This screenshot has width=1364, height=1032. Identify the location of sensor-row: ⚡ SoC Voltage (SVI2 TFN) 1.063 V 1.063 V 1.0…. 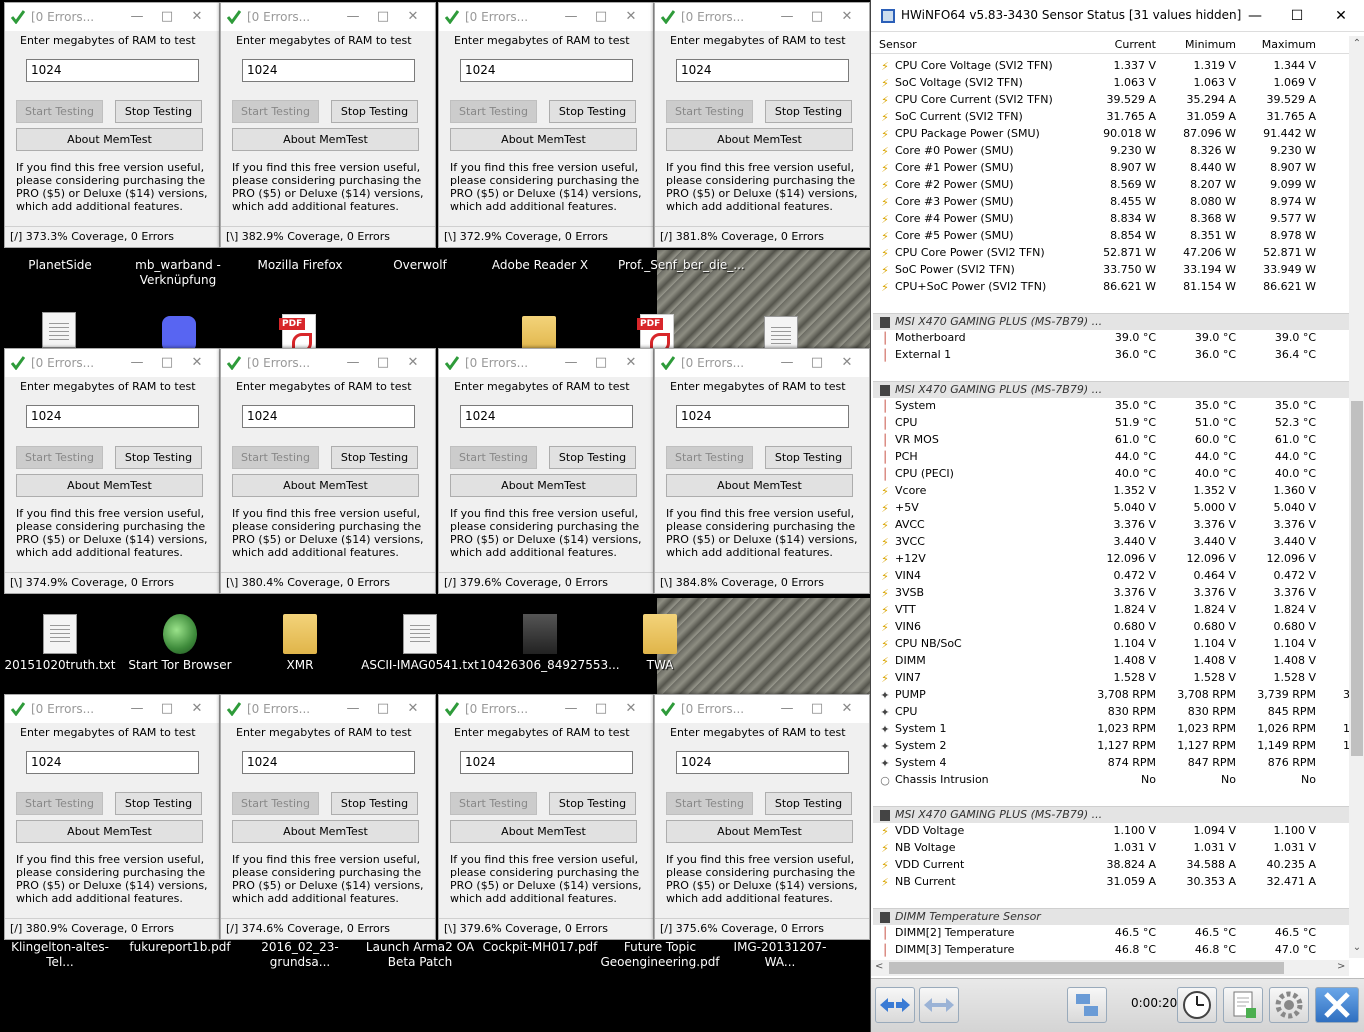
(1111, 83).